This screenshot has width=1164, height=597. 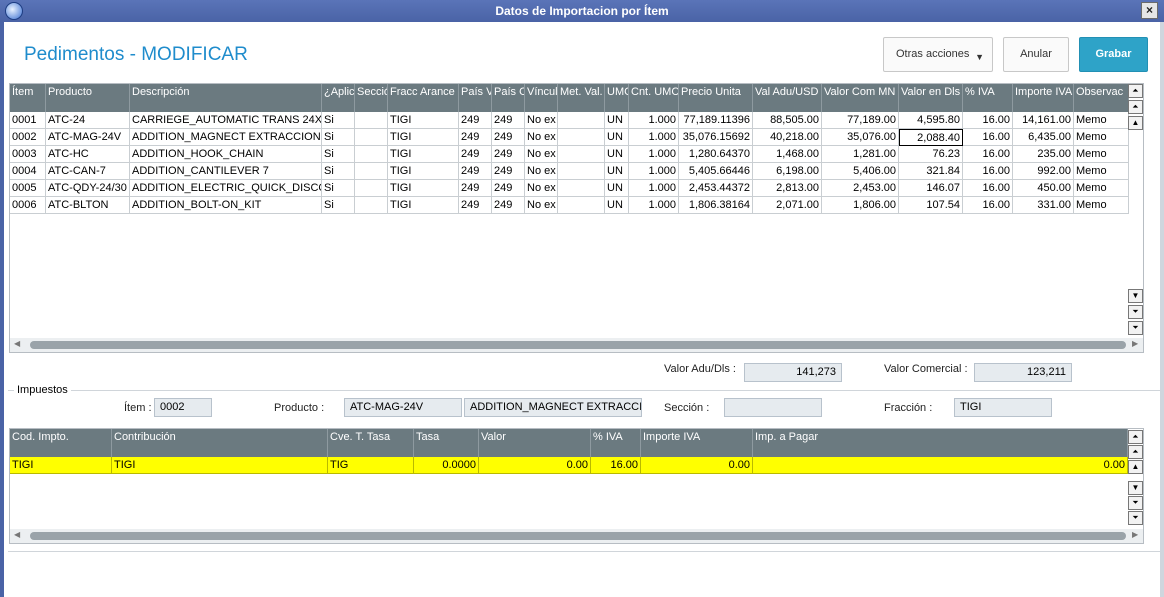 What do you see at coordinates (226, 98) in the screenshot?
I see `column-header: Descripción` at bounding box center [226, 98].